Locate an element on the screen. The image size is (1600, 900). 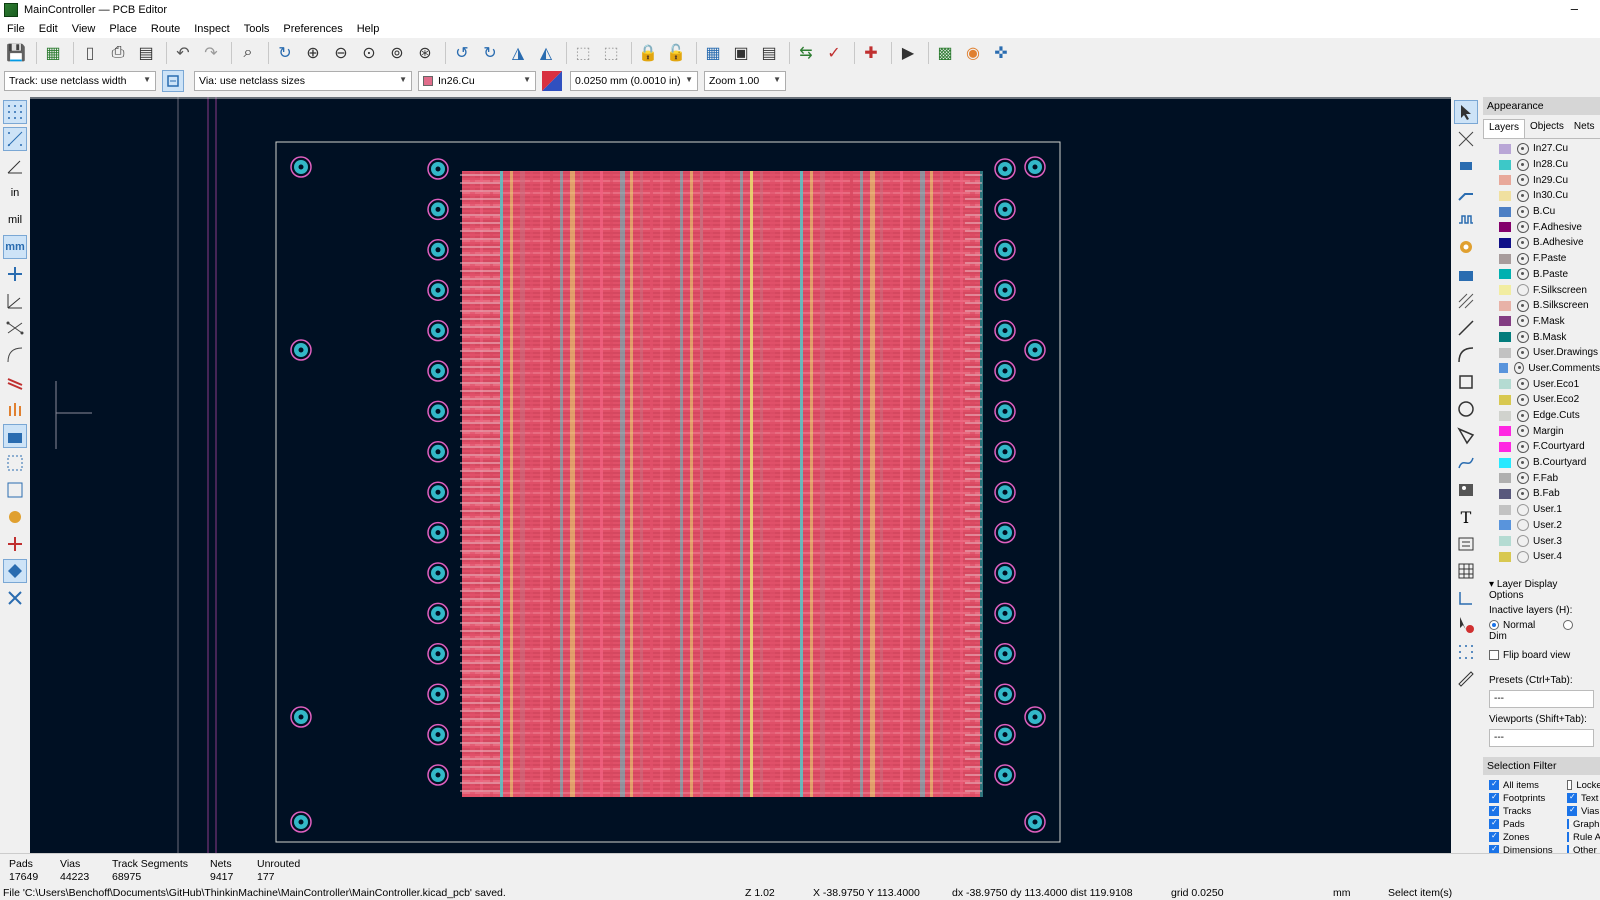
units-inch-icon: in is located at coordinates (15, 193).